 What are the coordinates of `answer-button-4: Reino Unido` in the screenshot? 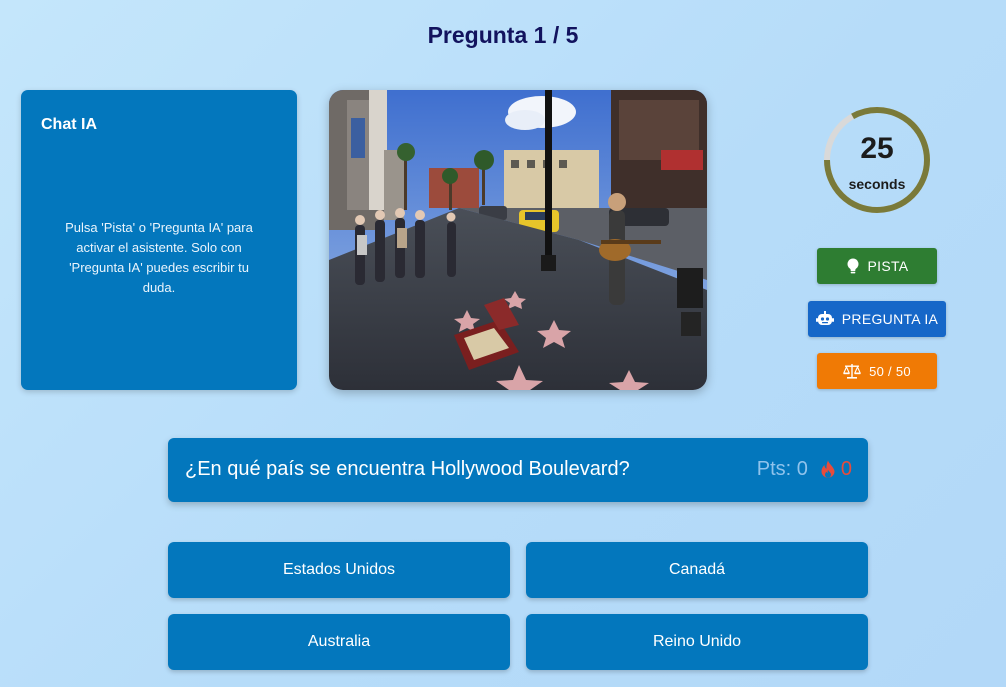 It's located at (697, 642).